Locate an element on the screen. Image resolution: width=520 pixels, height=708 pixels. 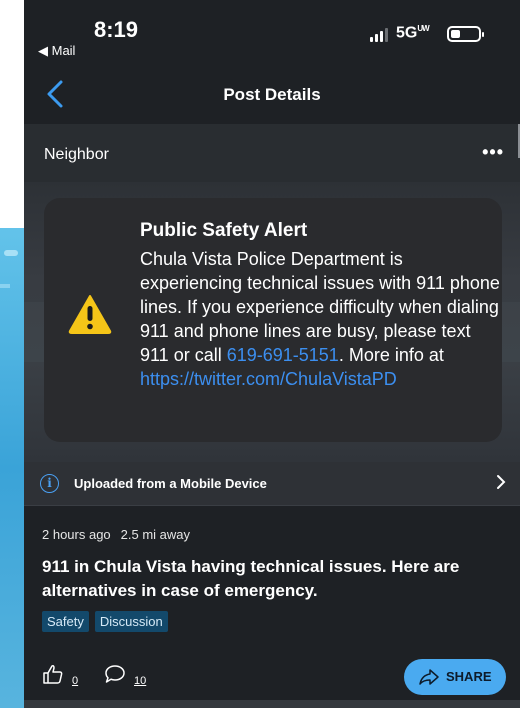
share-label: SHARE is located at coordinates (469, 676).